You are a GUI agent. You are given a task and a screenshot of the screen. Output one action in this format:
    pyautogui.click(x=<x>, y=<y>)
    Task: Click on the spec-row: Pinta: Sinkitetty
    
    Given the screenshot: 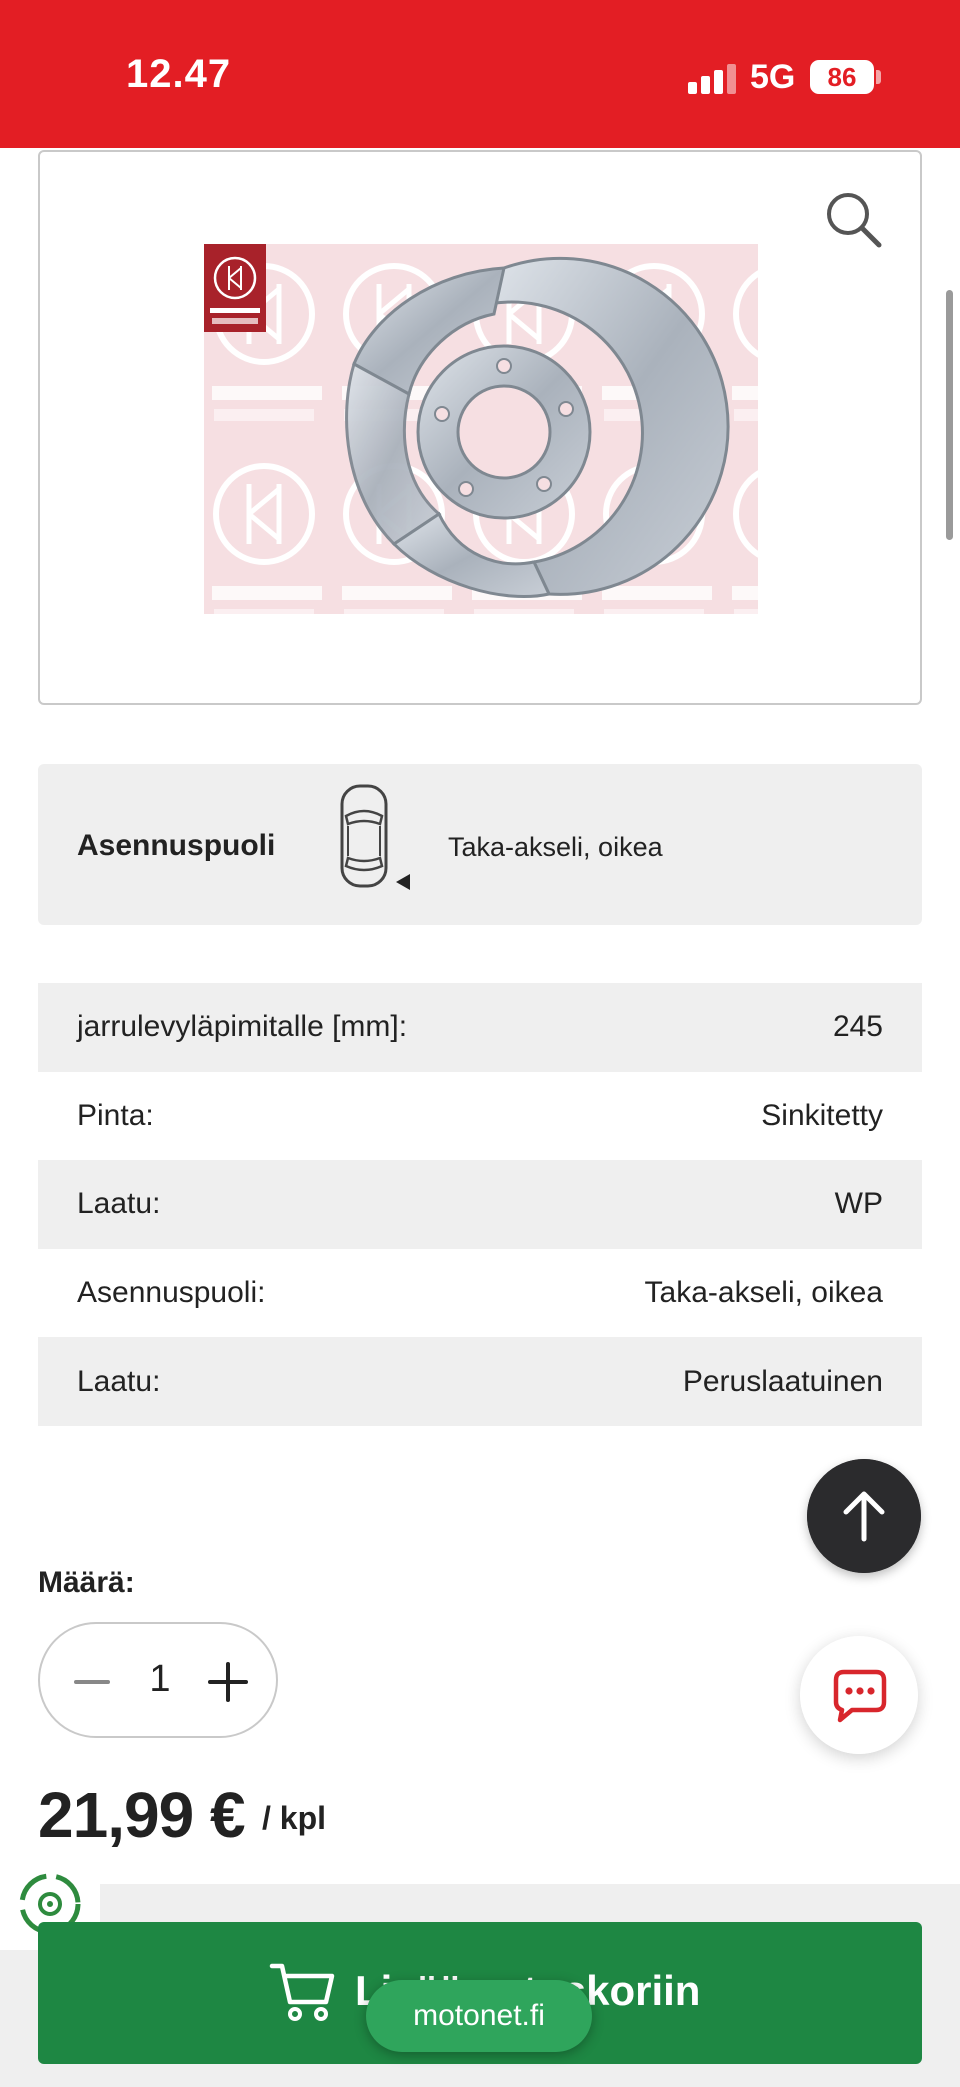 What is the action you would take?
    pyautogui.click(x=480, y=1116)
    